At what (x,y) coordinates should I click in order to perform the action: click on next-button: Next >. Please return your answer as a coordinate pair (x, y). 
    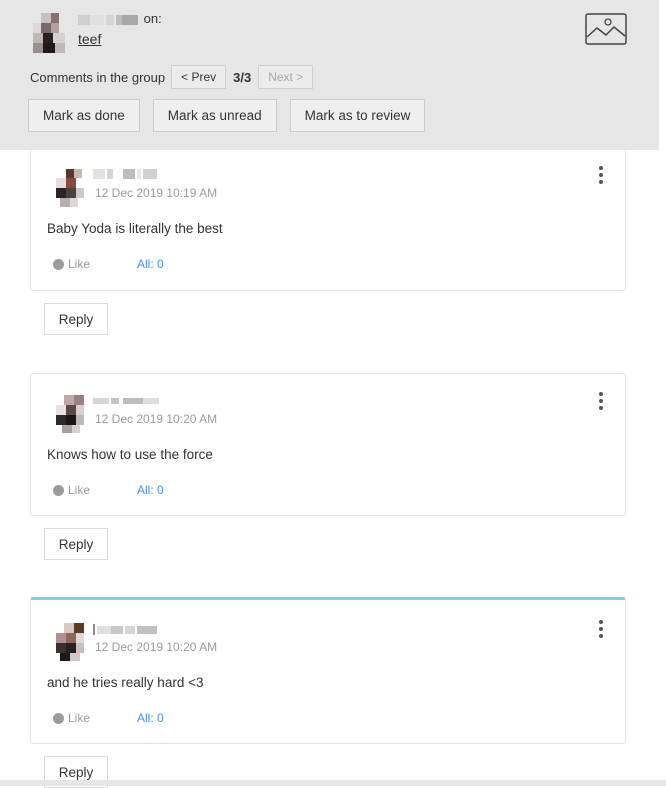
    Looking at the image, I should click on (286, 77).